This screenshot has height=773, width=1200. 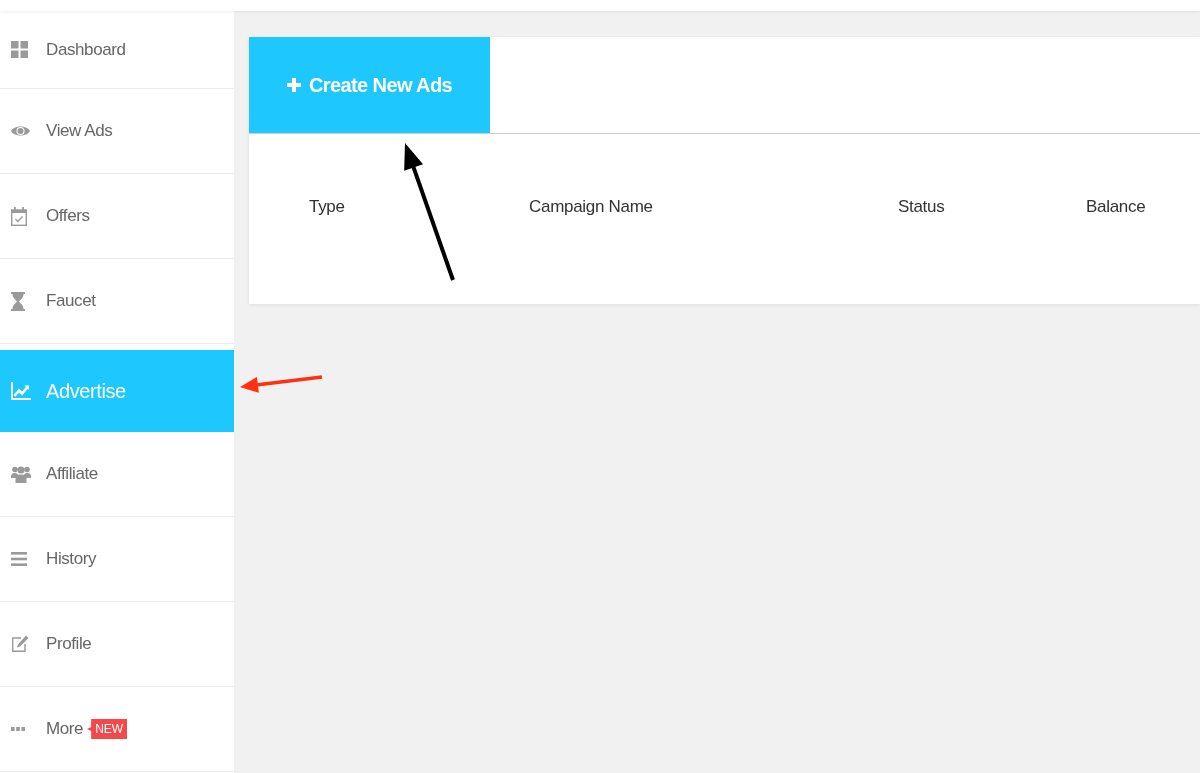 I want to click on sidebar-label: Offers, so click(x=68, y=216).